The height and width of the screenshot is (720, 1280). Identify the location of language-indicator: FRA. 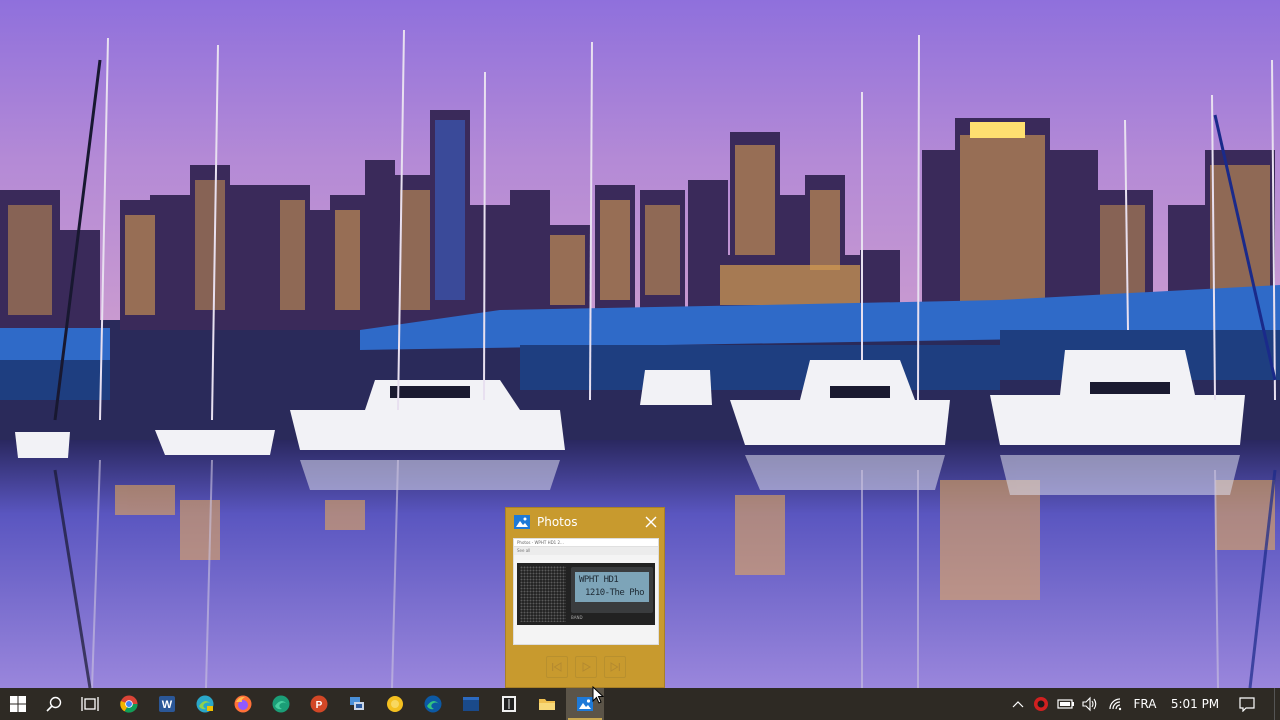
(1145, 704).